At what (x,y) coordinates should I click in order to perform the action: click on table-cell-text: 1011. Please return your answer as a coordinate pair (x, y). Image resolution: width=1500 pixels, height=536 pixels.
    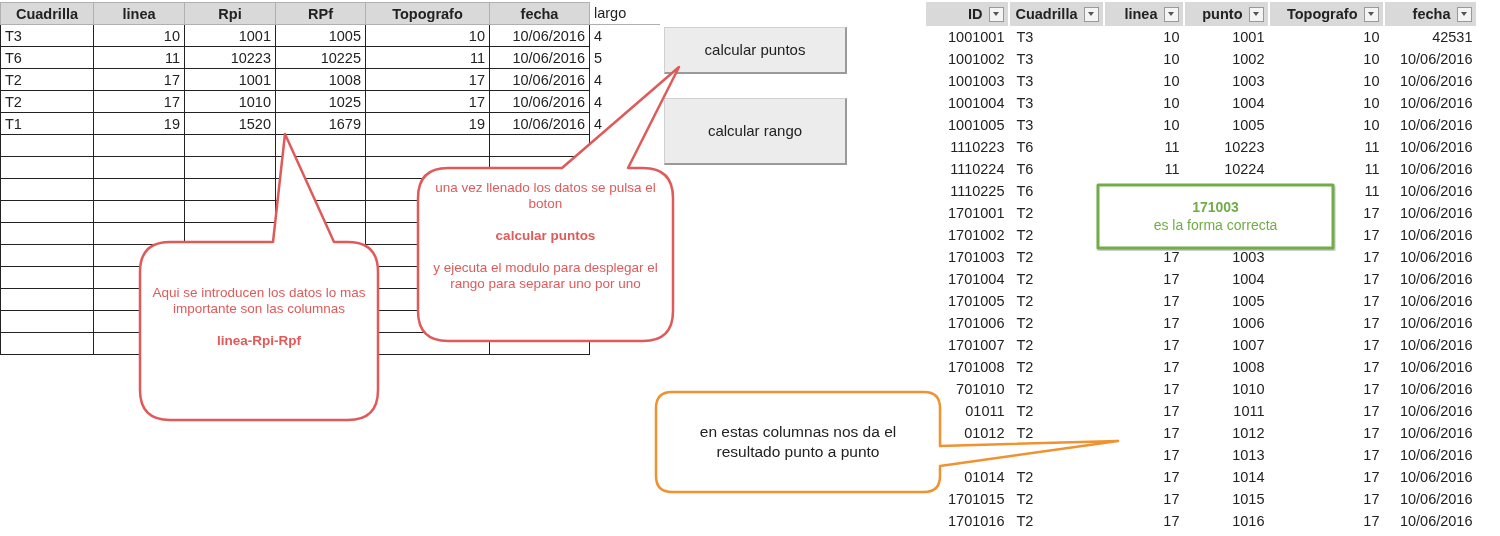
    Looking at the image, I should click on (1249, 411).